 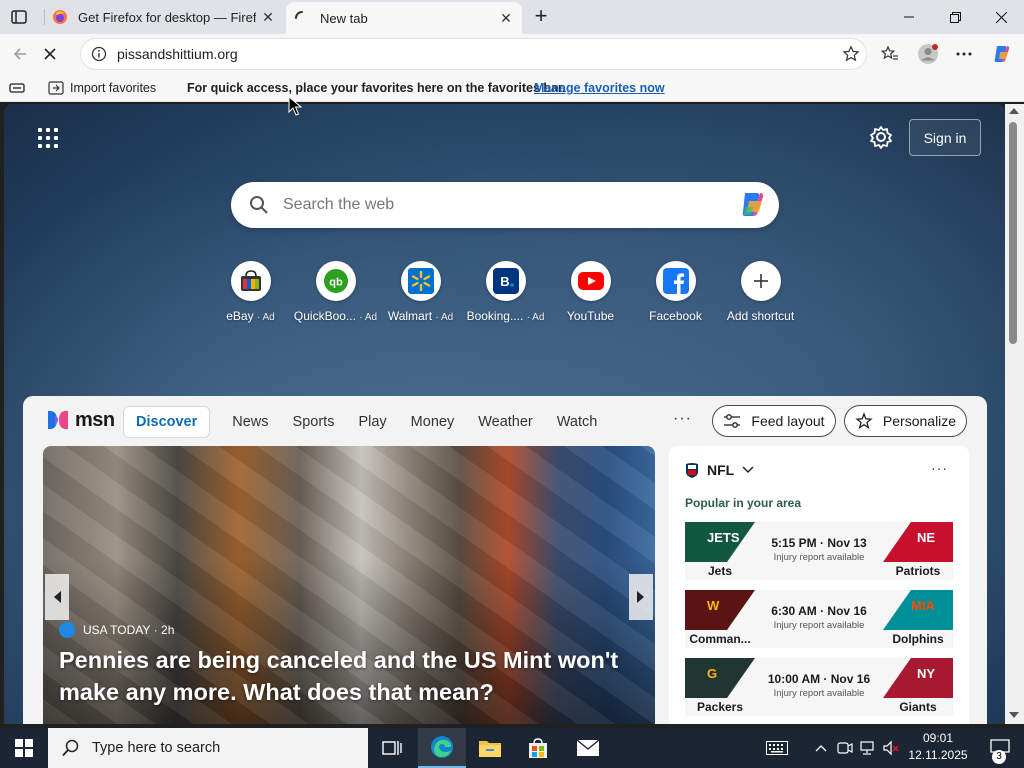 What do you see at coordinates (905, 421) in the screenshot?
I see `personalize-button: Personalize` at bounding box center [905, 421].